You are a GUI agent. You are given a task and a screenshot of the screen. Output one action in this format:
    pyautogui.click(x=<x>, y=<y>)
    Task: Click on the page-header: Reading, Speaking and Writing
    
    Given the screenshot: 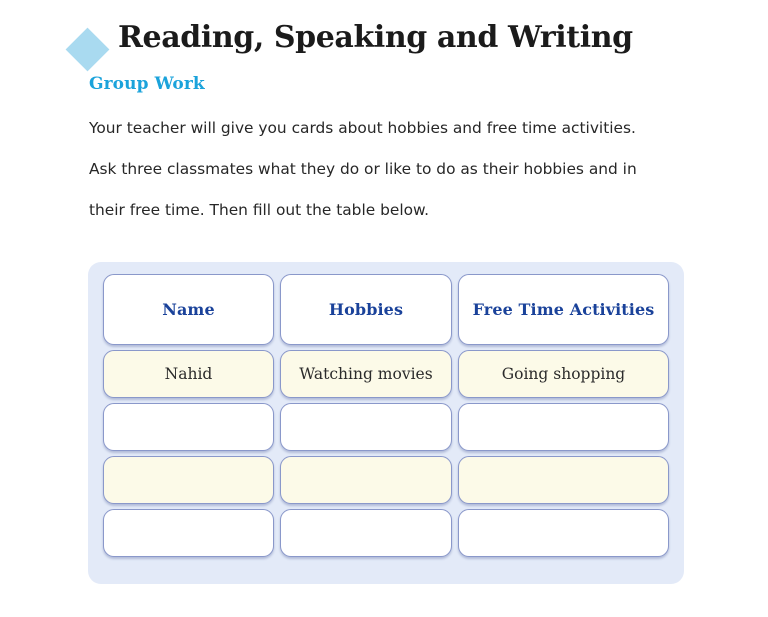 What is the action you would take?
    pyautogui.click(x=384, y=43)
    